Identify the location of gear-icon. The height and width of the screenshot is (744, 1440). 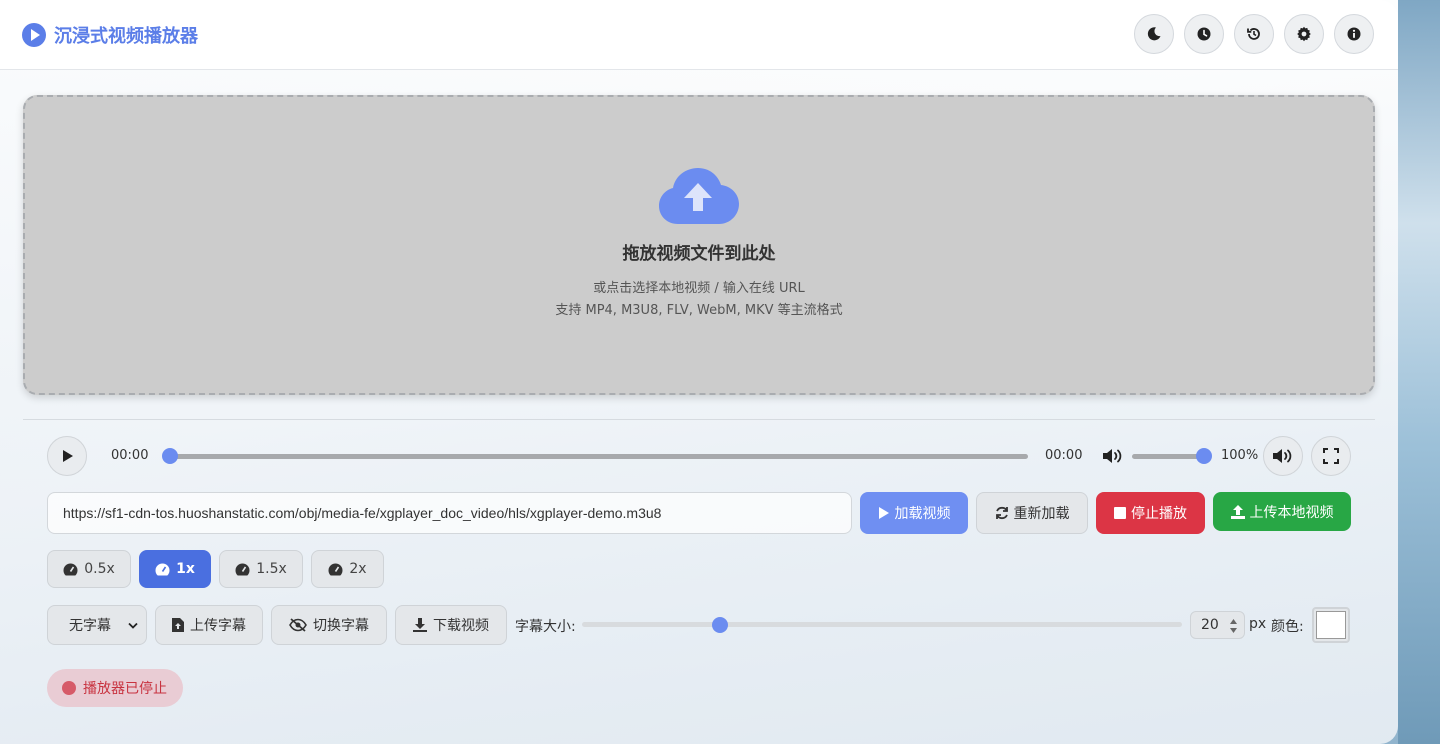
(1304, 34).